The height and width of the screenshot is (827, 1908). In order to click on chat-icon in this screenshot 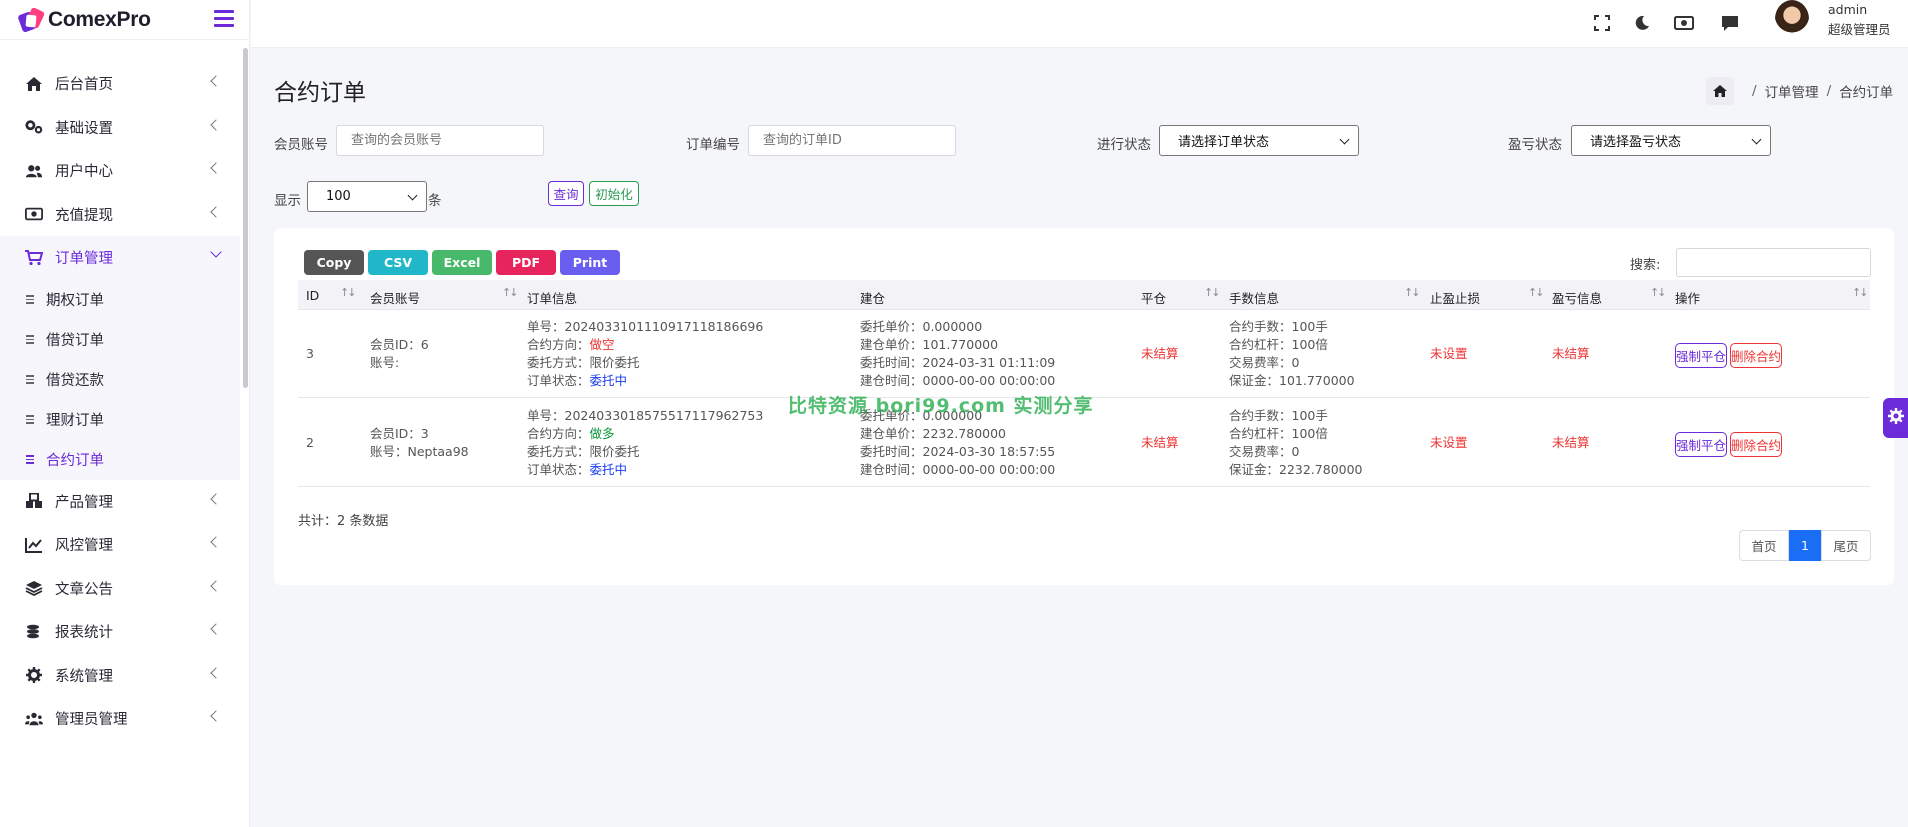, I will do `click(1730, 23)`.